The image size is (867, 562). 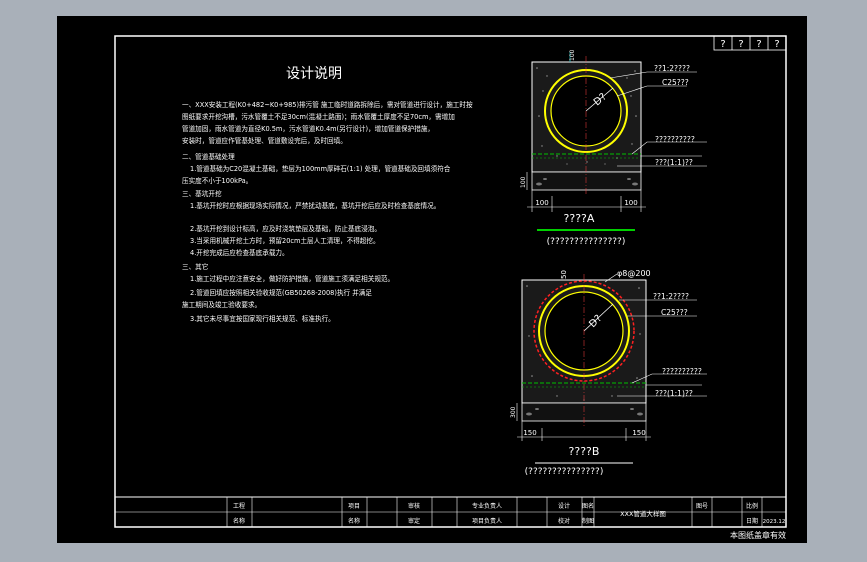 What do you see at coordinates (264, 140) in the screenshot?
I see `note-line: 安装时，管道应作管基处理、管道敷设完后，及时回填。` at bounding box center [264, 140].